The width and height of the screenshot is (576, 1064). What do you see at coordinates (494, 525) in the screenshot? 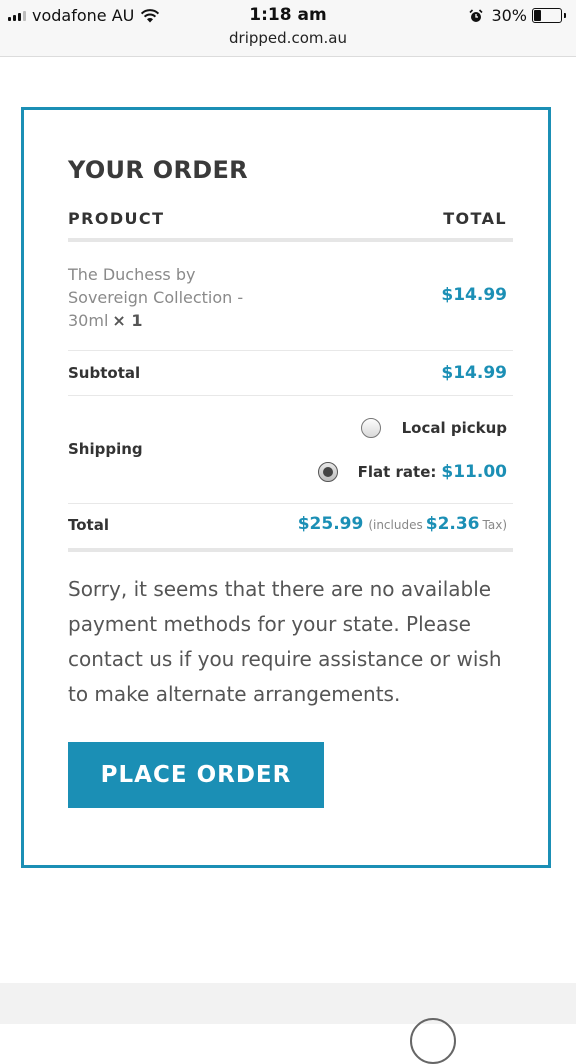
I see `tax-text: Tax)` at bounding box center [494, 525].